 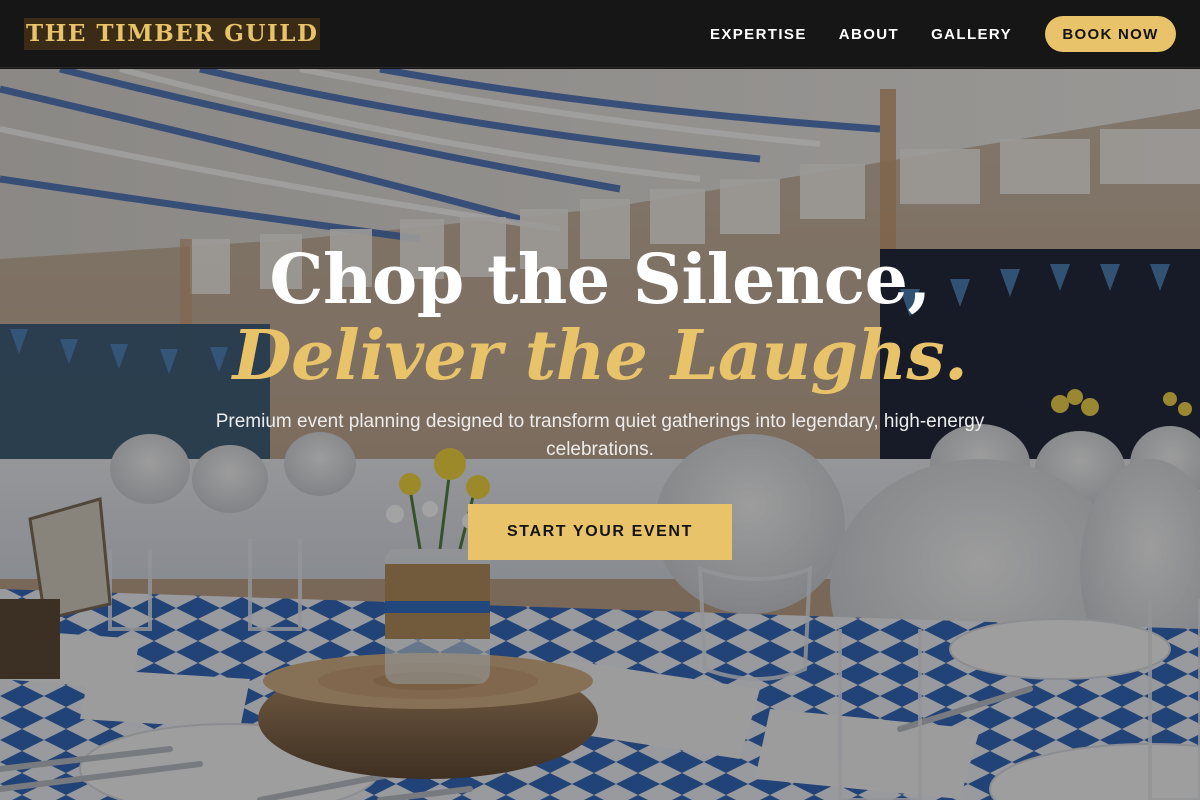 I want to click on nav-link-about: ABOUT, so click(x=869, y=34).